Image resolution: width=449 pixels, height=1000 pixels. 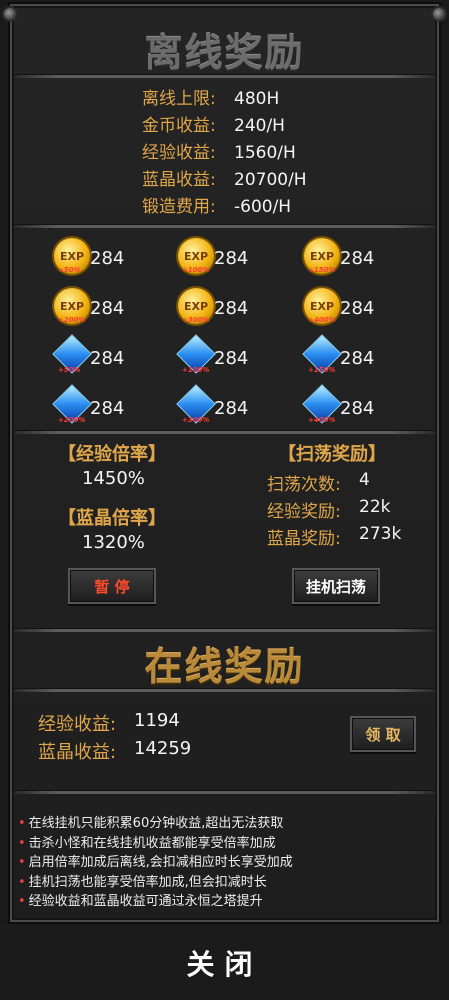 What do you see at coordinates (259, 126) in the screenshot?
I see `stat-value: 240/H` at bounding box center [259, 126].